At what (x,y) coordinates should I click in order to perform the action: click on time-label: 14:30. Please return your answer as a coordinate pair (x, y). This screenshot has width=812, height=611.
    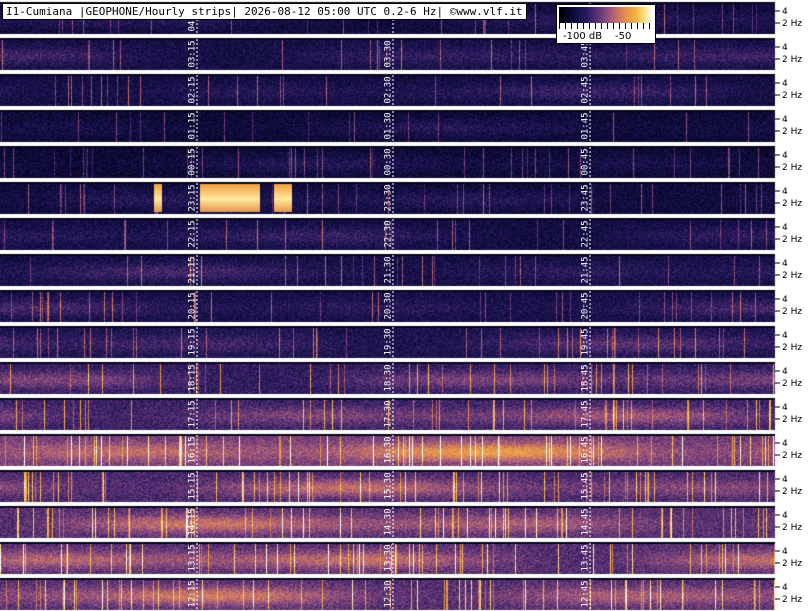
    Looking at the image, I should click on (389, 521).